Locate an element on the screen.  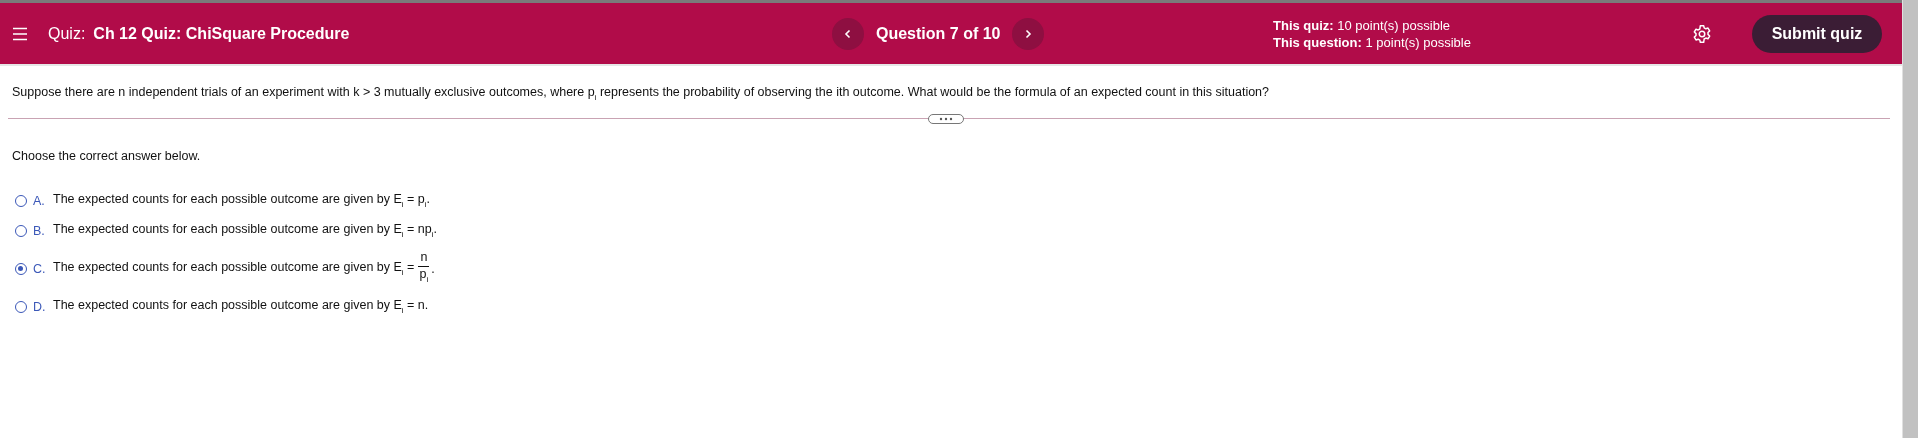
quiz-title: Ch 12 Quiz: ChiSquare Procedure is located at coordinates (221, 33).